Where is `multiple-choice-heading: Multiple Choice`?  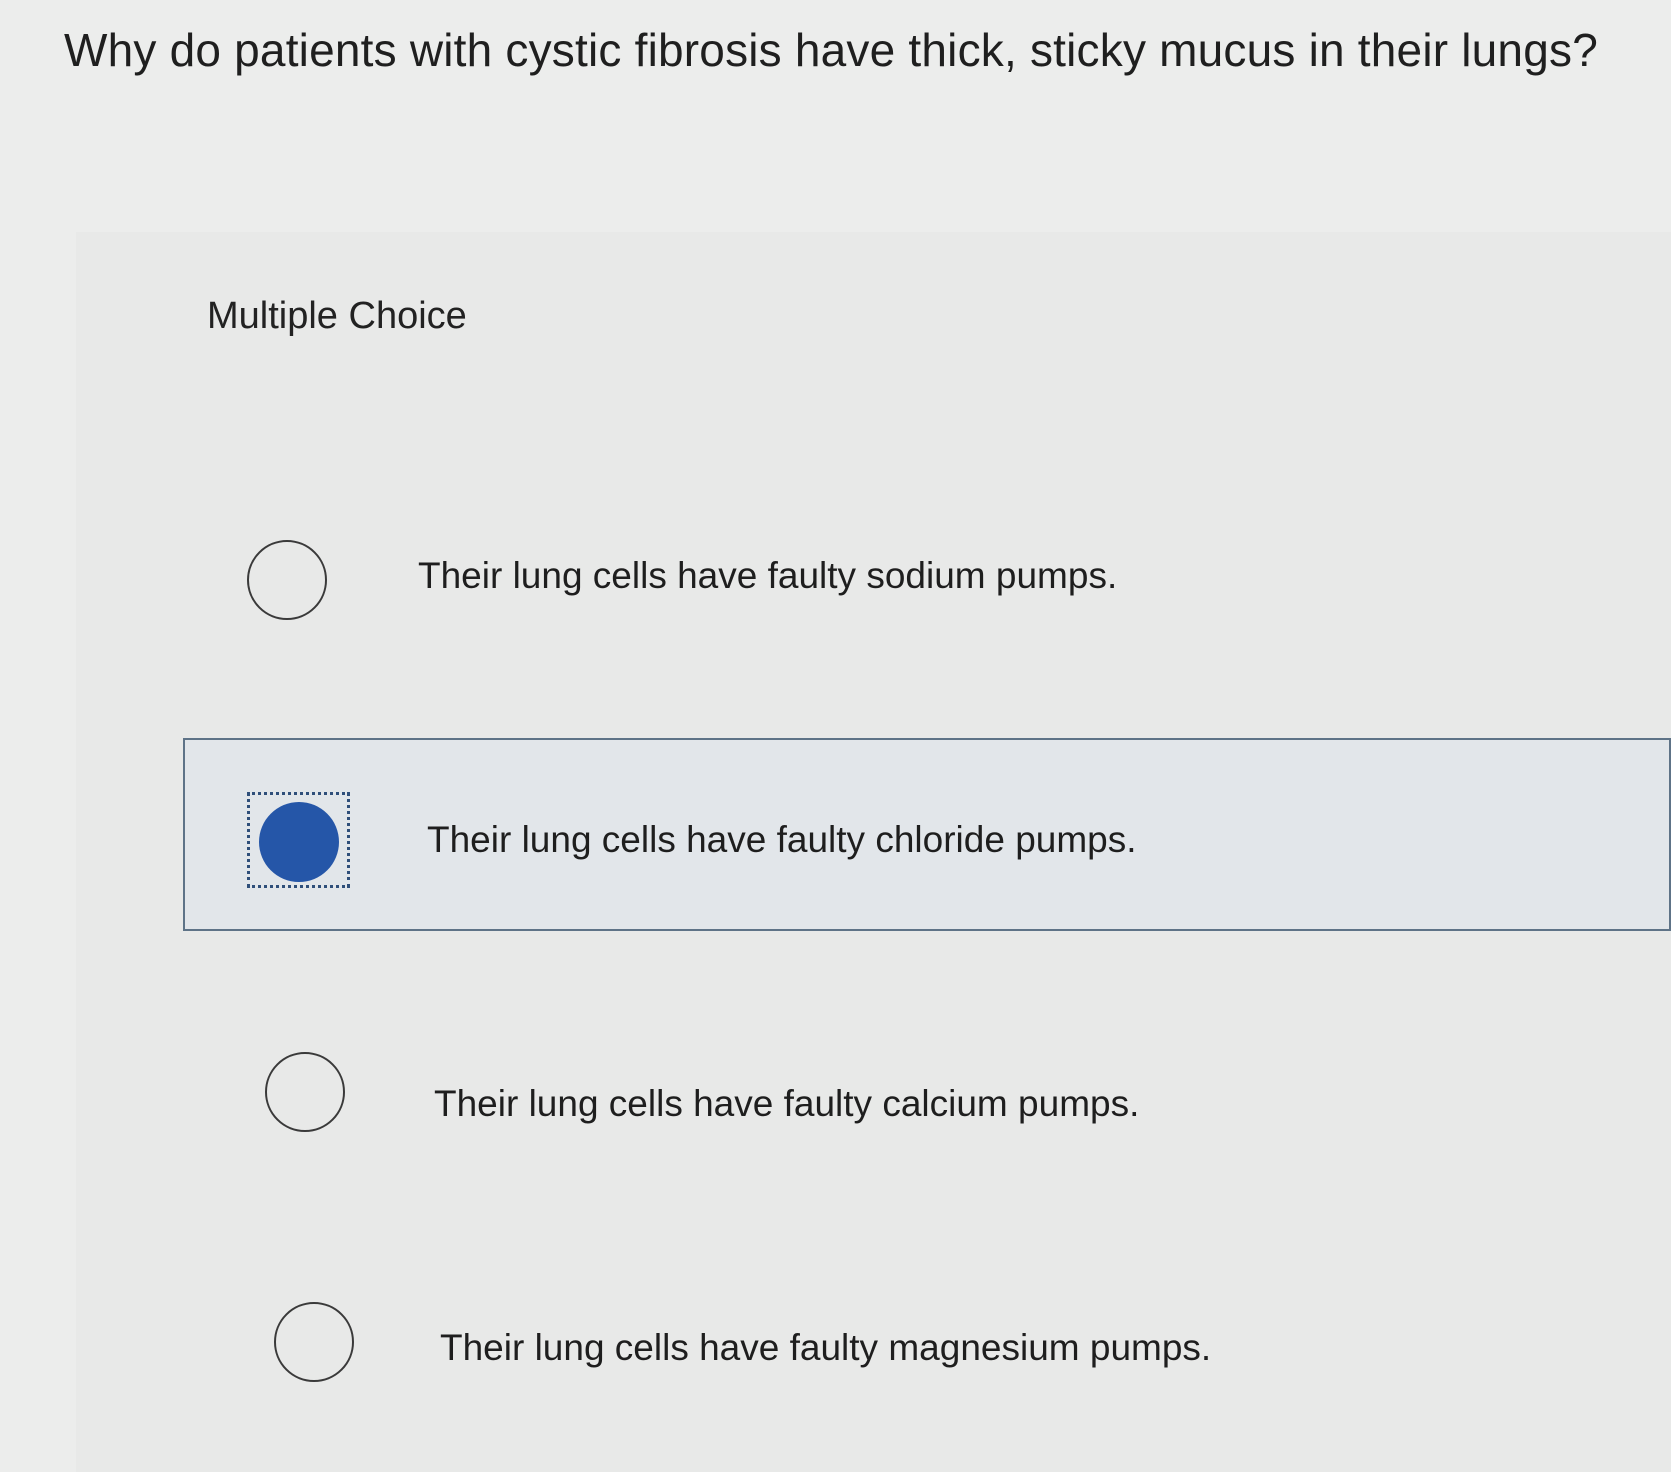 multiple-choice-heading: Multiple Choice is located at coordinates (337, 316).